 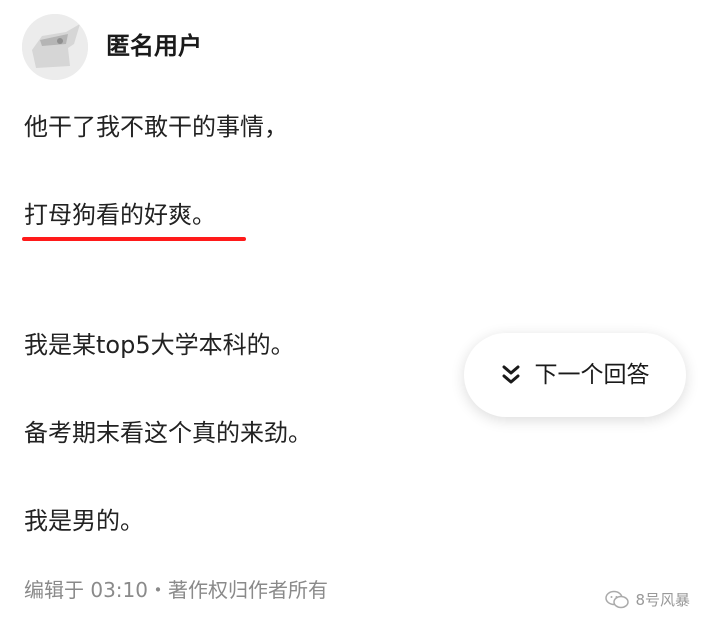 I want to click on answer-paragraph: 他干了我不敢干的事情，, so click(x=156, y=127).